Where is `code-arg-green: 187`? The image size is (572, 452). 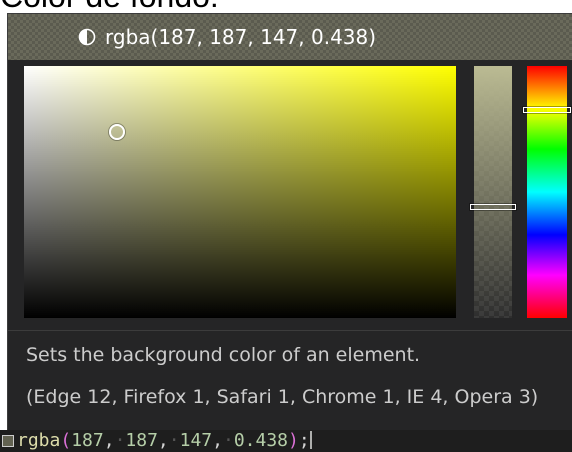
code-arg-green: 187 is located at coordinates (141, 440).